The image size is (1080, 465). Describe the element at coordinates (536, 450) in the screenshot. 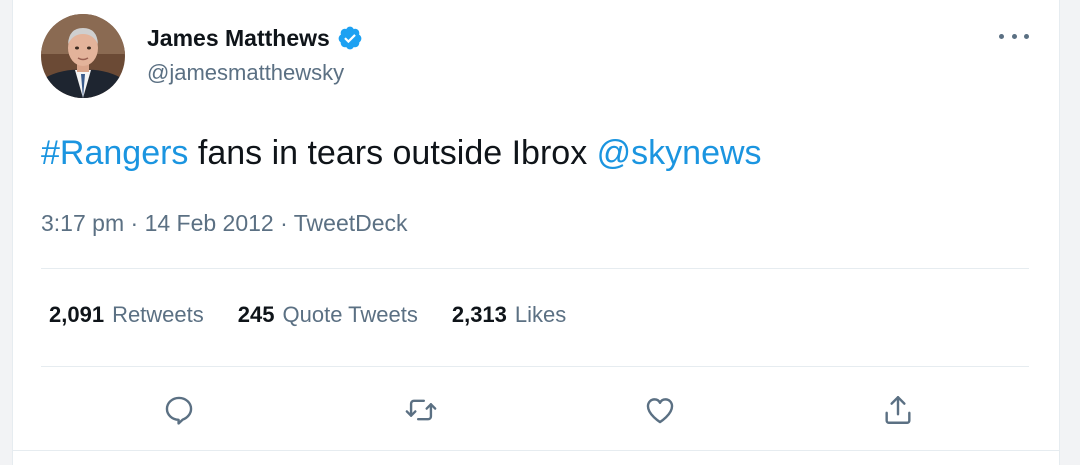

I see `bottom-border` at that location.